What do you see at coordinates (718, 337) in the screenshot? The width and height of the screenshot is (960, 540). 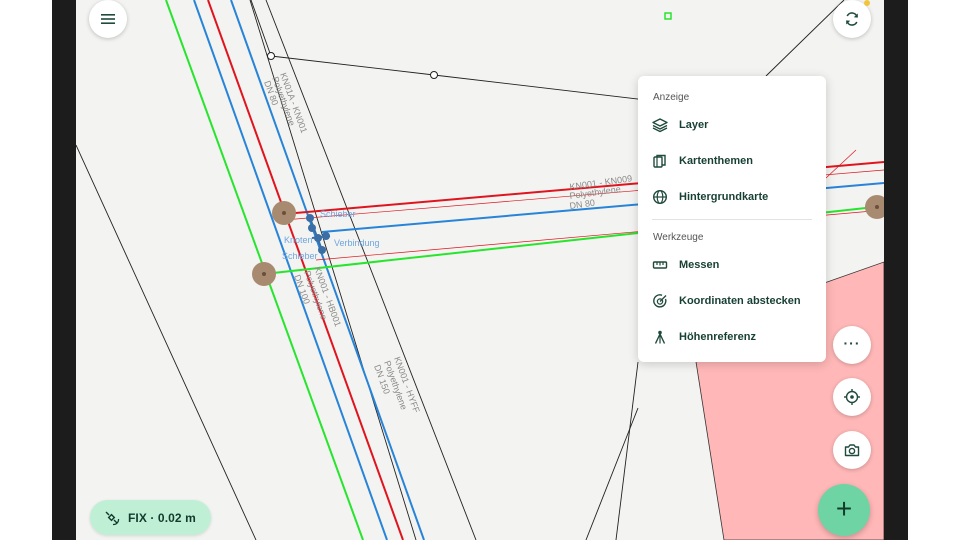 I see `menu-item-label: Höhenreferenz` at bounding box center [718, 337].